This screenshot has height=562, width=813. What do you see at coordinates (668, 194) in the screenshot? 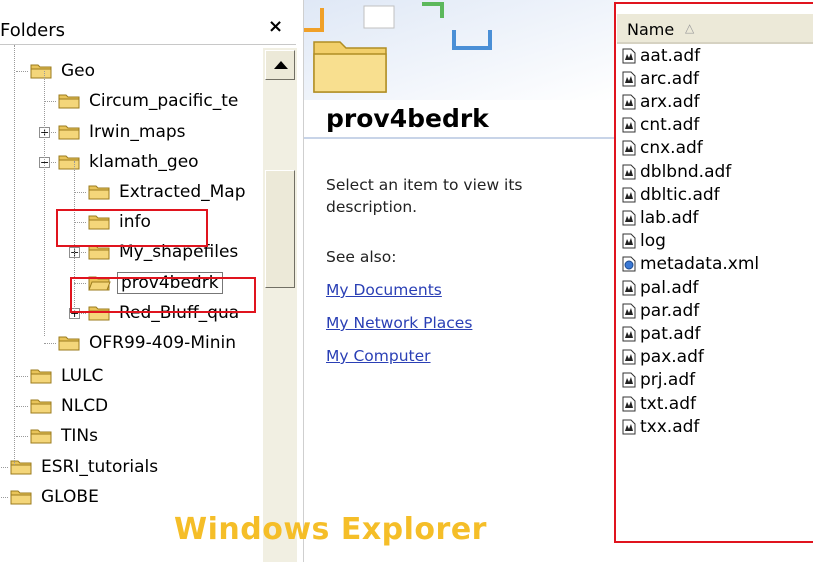
I see `file-list-item: dbltic.adf` at bounding box center [668, 194].